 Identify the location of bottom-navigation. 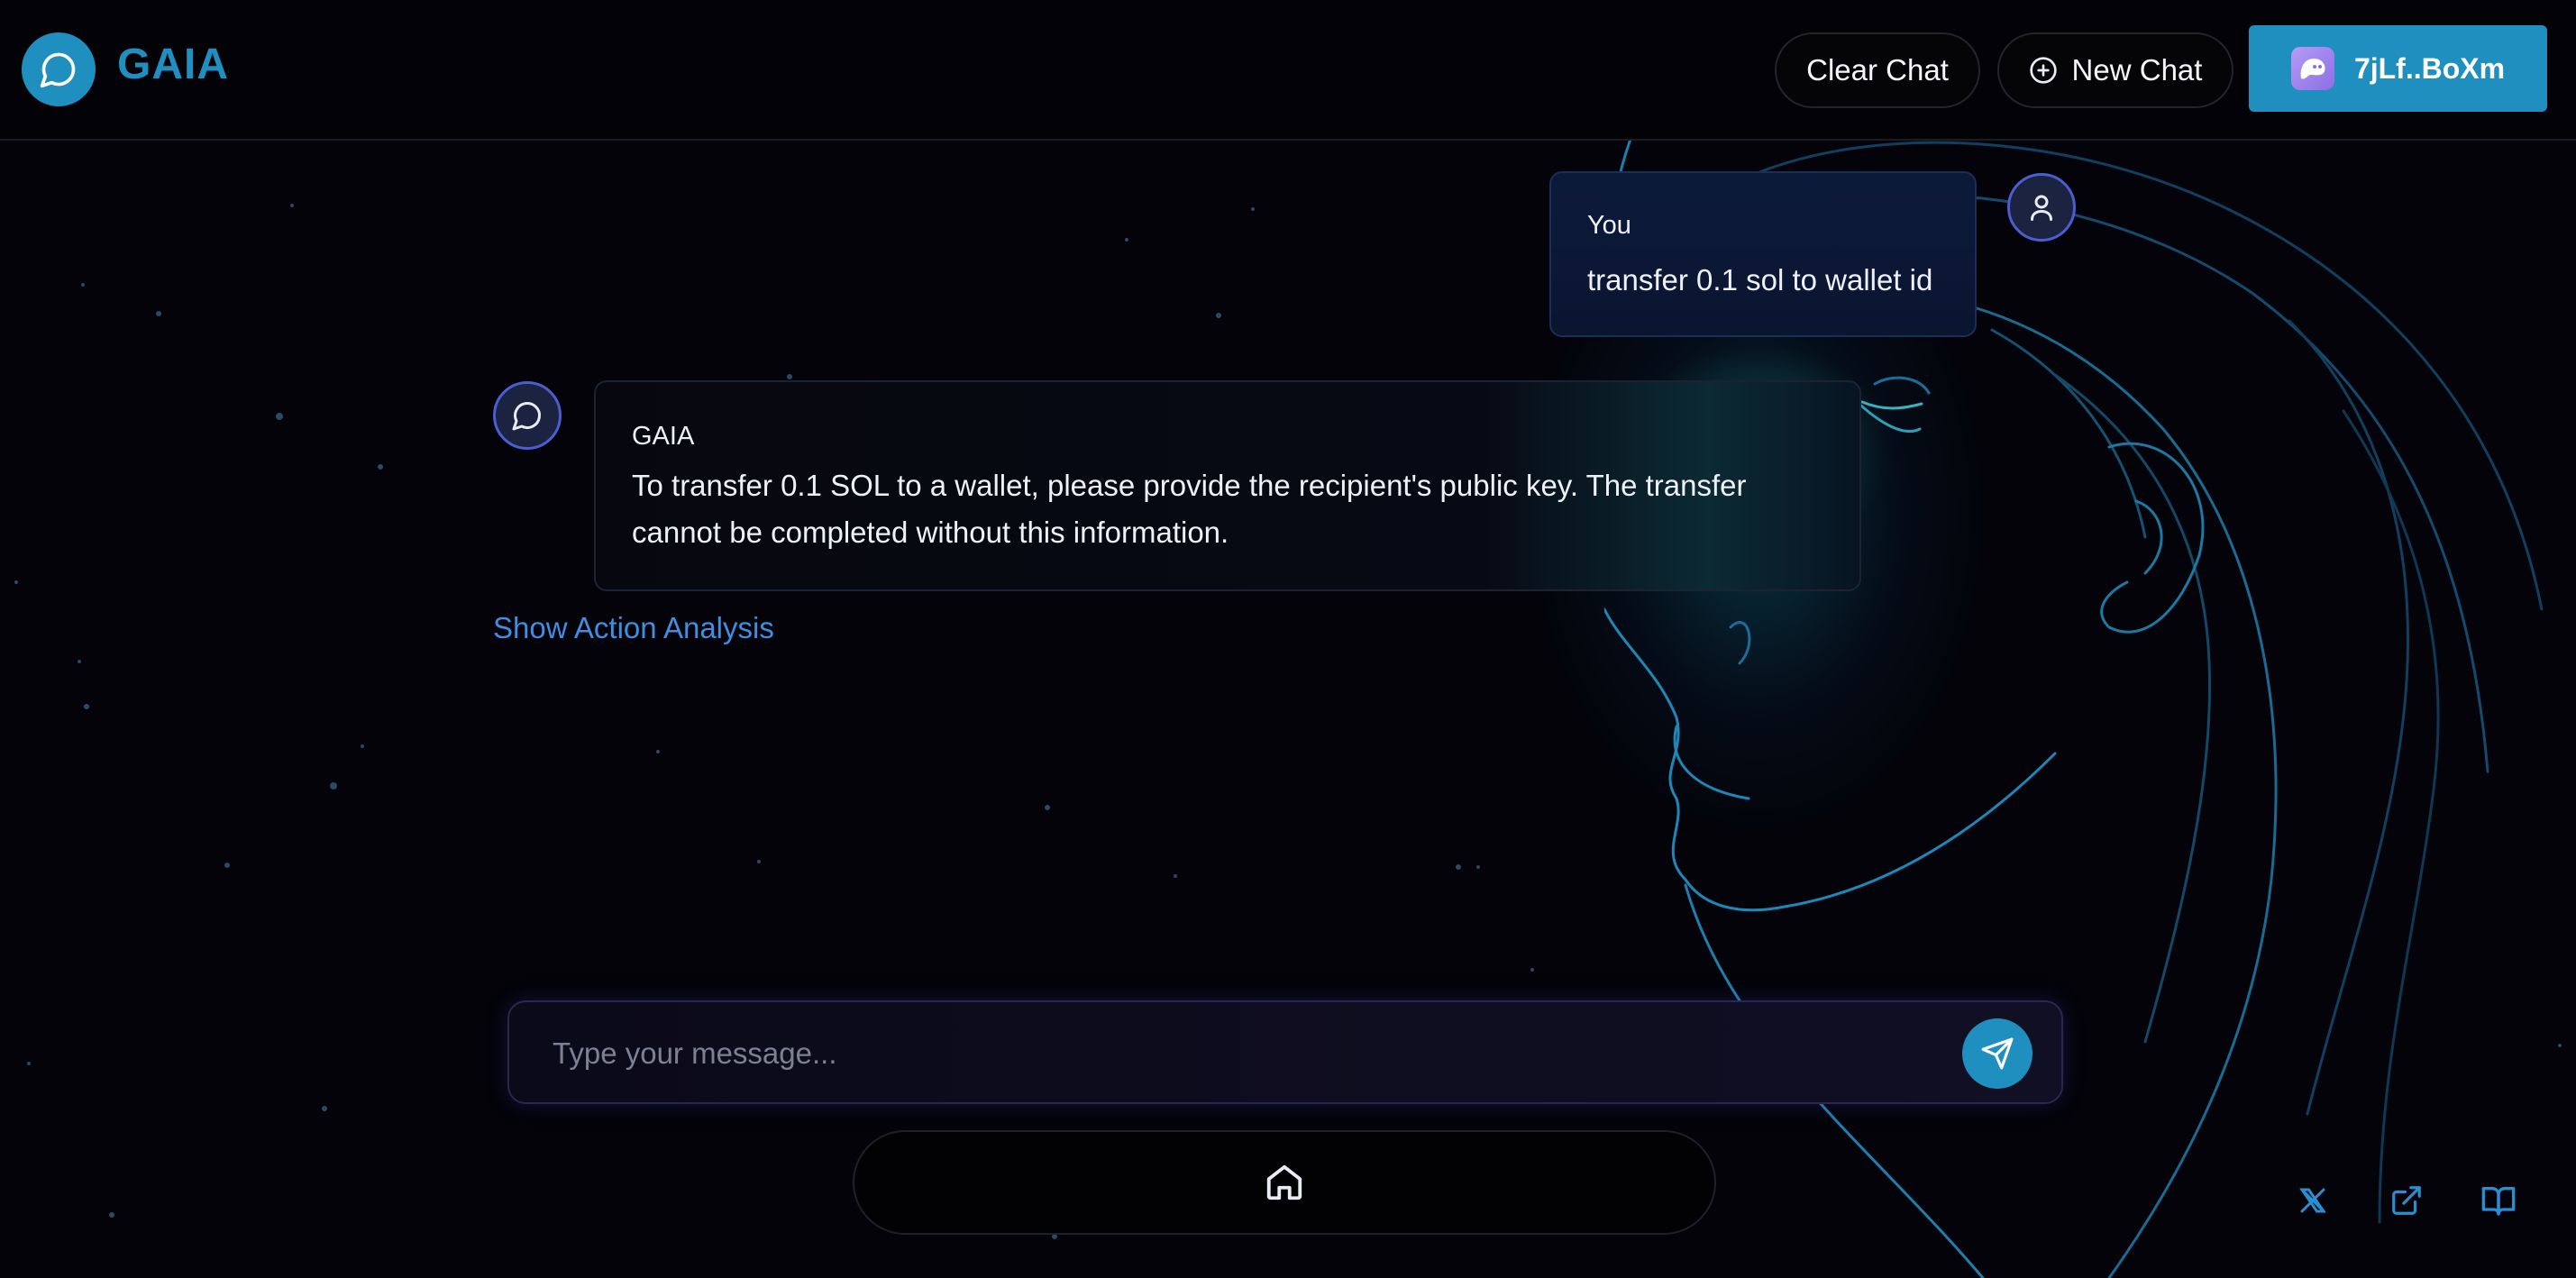
(1284, 1182).